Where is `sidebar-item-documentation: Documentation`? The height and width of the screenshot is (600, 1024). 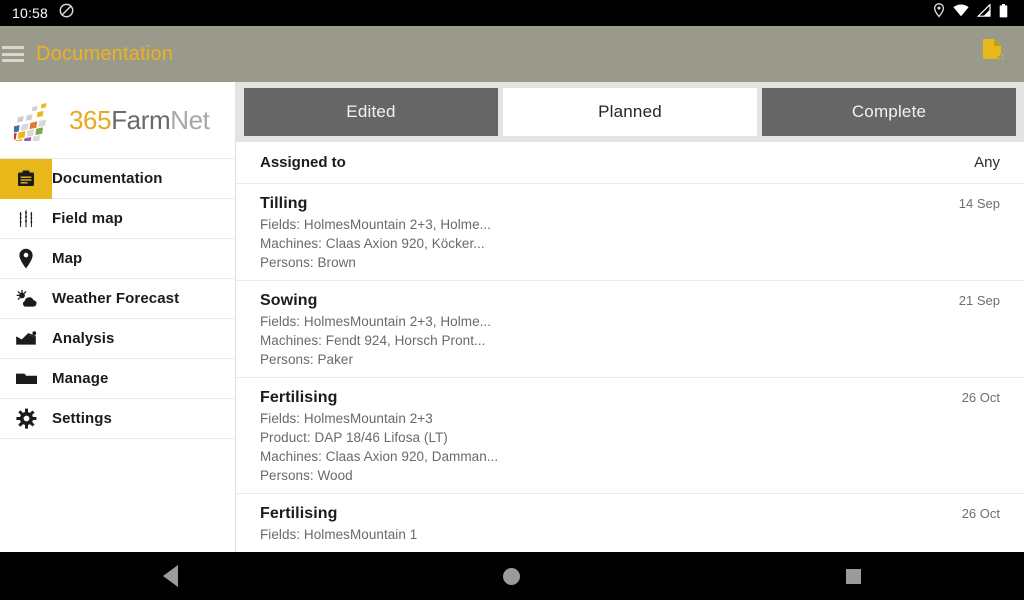
sidebar-item-documentation: Documentation is located at coordinates (117, 178).